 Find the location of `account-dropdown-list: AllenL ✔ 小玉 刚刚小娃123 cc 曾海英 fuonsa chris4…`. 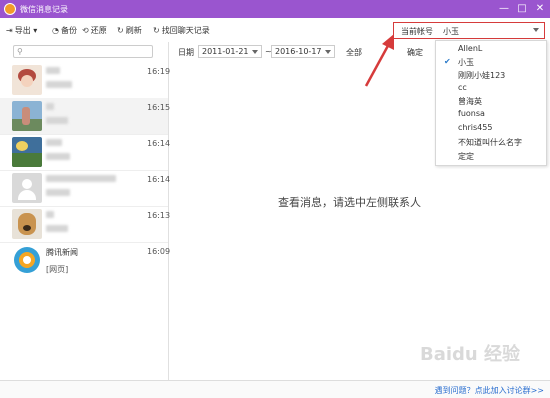

account-dropdown-list: AllenL ✔ 小玉 刚刚小娃123 cc 曾海英 fuonsa chris4… is located at coordinates (491, 103).